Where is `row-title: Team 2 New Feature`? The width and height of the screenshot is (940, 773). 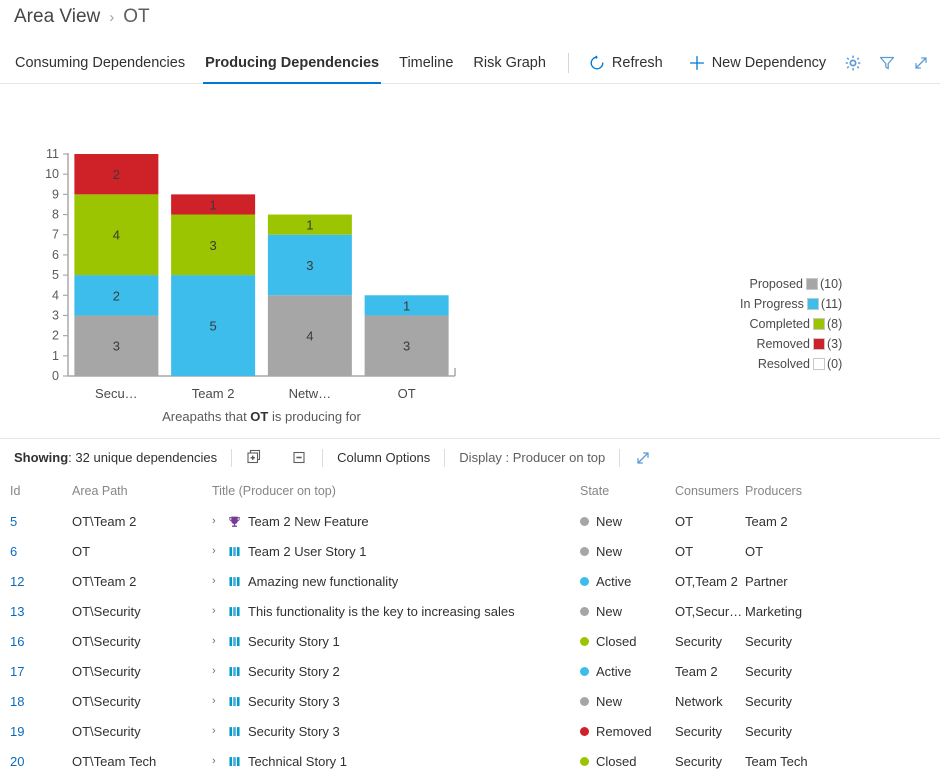 row-title: Team 2 New Feature is located at coordinates (308, 521).